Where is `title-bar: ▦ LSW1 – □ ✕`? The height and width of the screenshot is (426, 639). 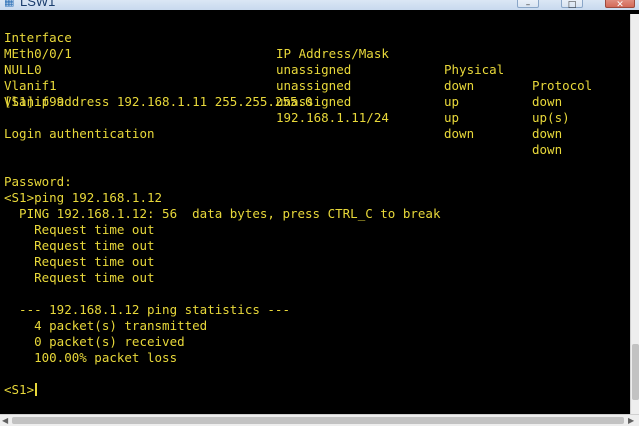 title-bar: ▦ LSW1 – □ ✕ is located at coordinates (319, 5).